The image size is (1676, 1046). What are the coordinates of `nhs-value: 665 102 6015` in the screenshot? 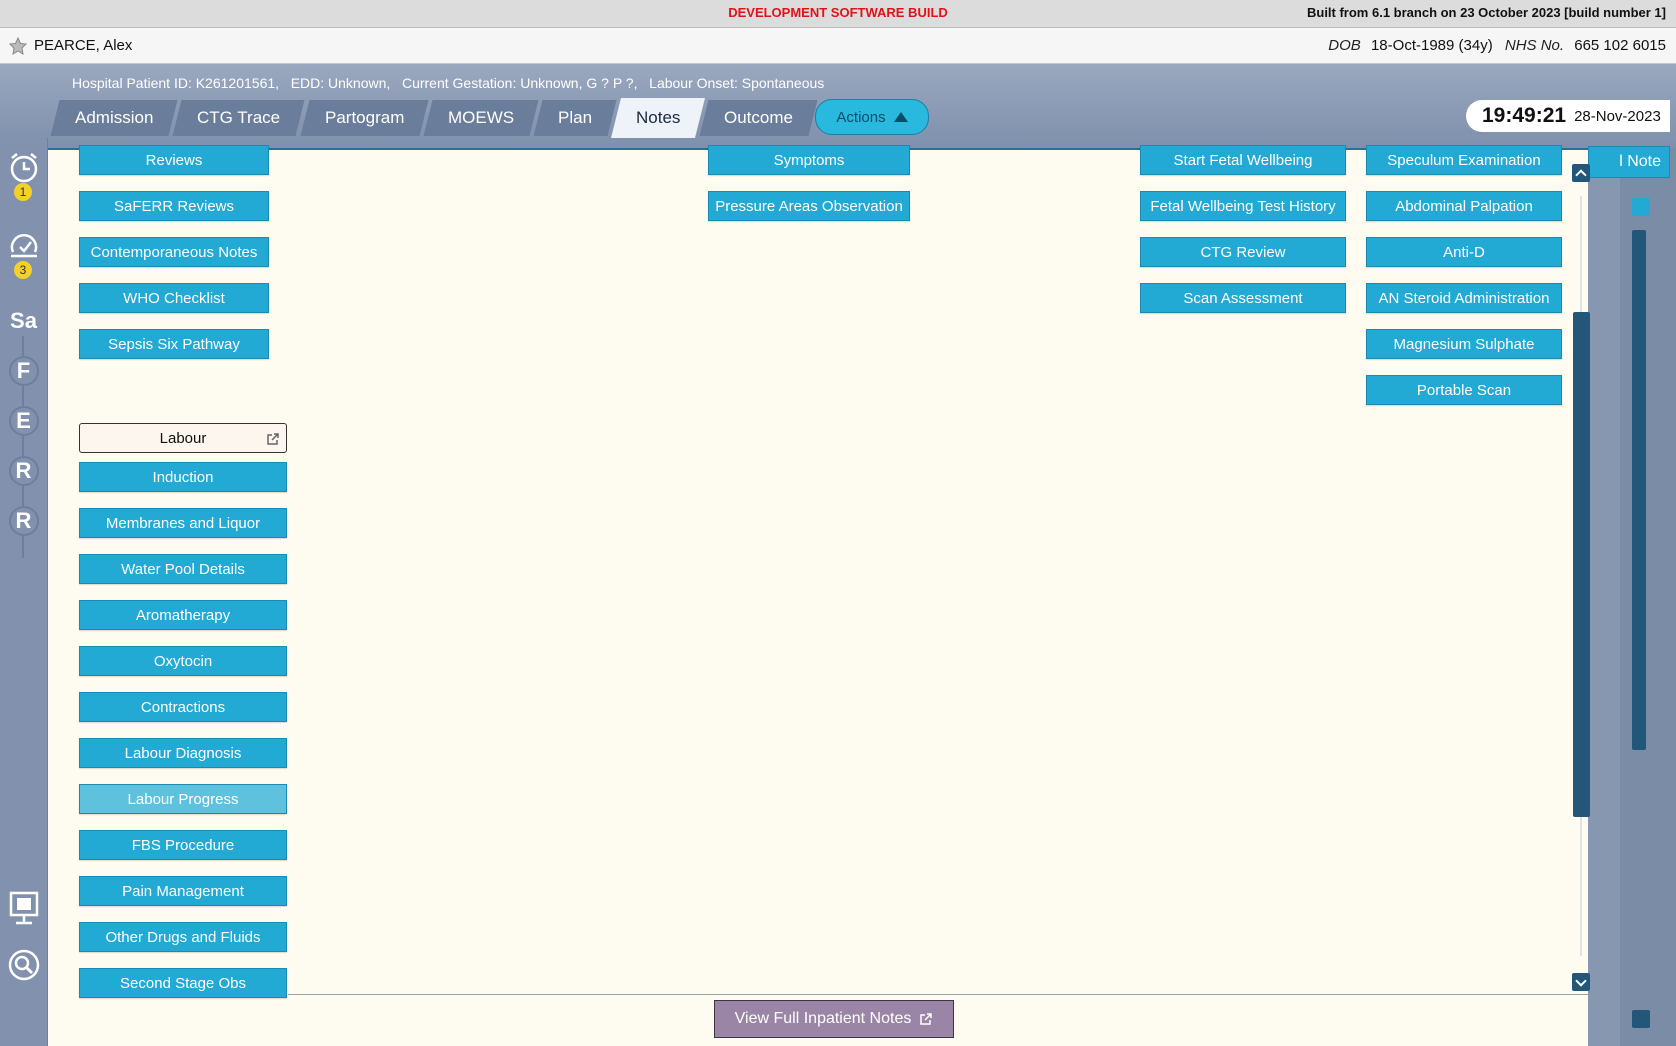 It's located at (1620, 45).